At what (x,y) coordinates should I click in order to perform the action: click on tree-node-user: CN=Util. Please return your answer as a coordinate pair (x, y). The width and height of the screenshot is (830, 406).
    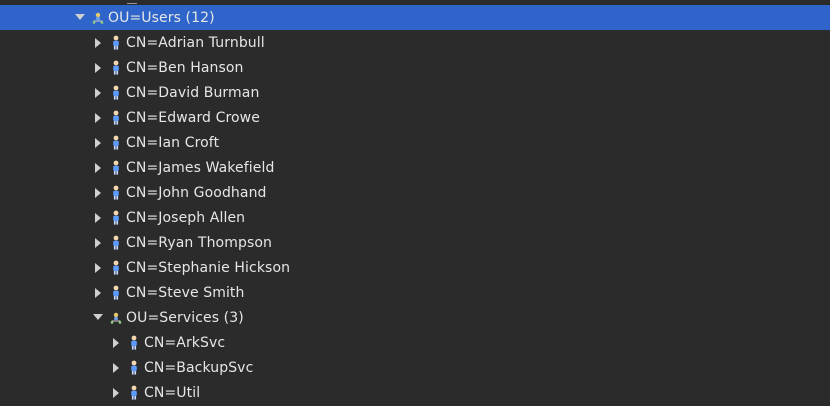
    Looking at the image, I should click on (415, 392).